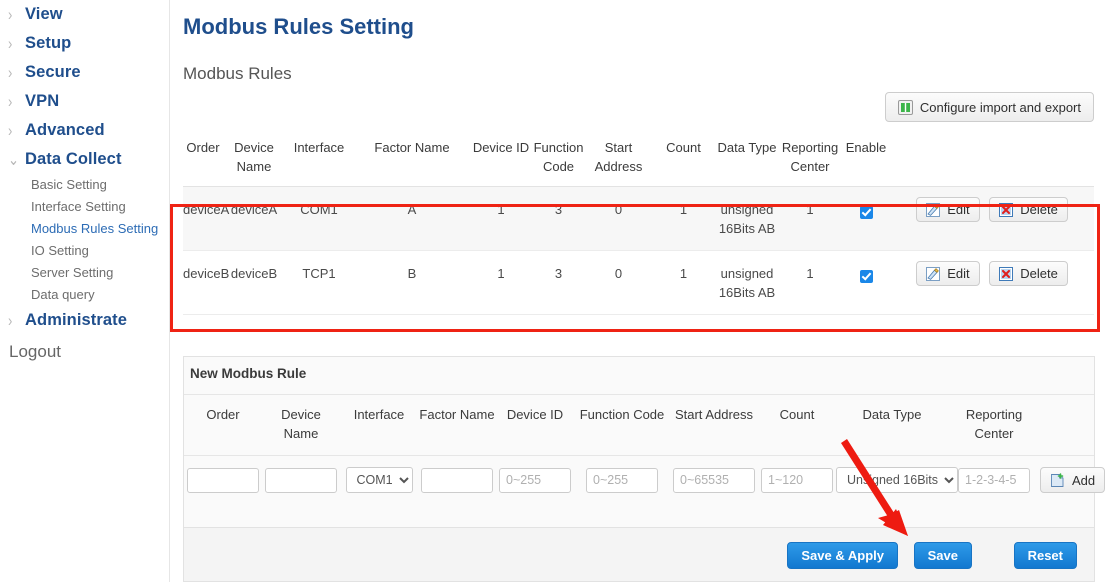 This screenshot has height=582, width=1112. What do you see at coordinates (203, 158) in the screenshot?
I see `col-order: Order` at bounding box center [203, 158].